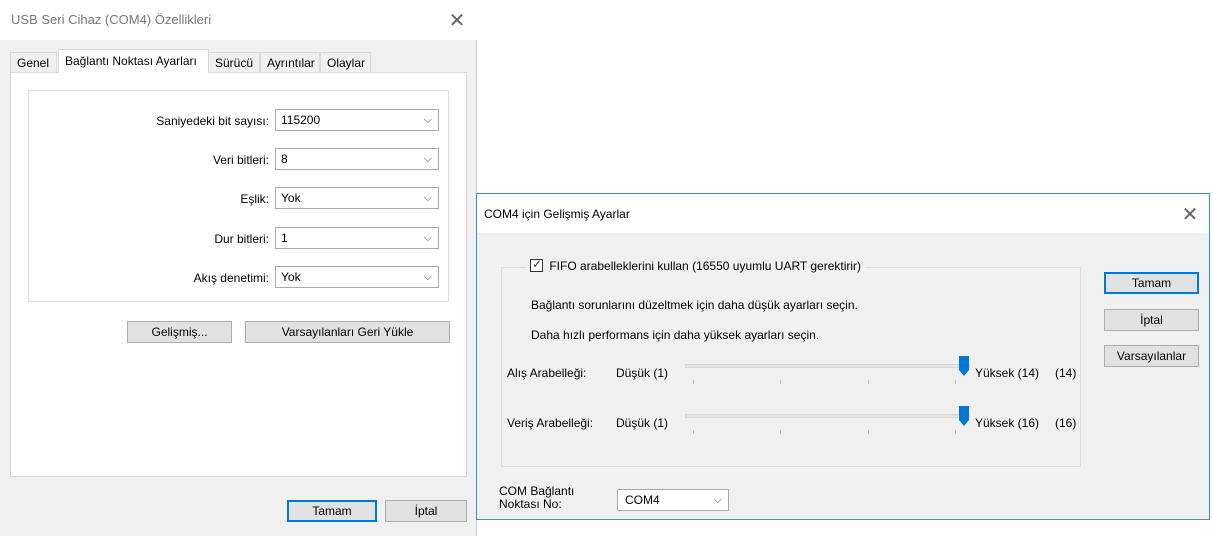 The width and height of the screenshot is (1213, 536). I want to click on tab-events: Olaylar, so click(345, 62).